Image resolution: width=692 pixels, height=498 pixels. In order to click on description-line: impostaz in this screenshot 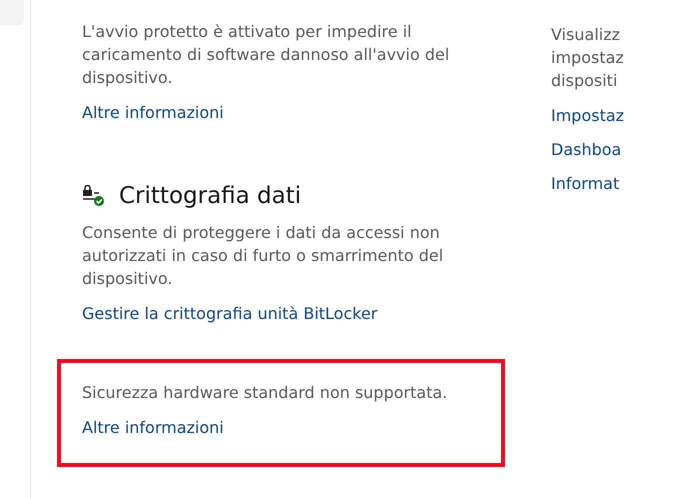, I will do `click(587, 58)`.